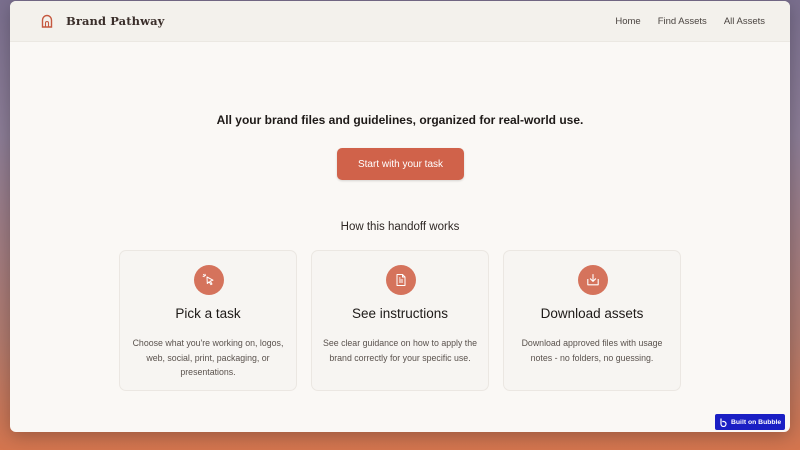  Describe the element at coordinates (756, 422) in the screenshot. I see `badge-label: Built on Bubble` at that location.